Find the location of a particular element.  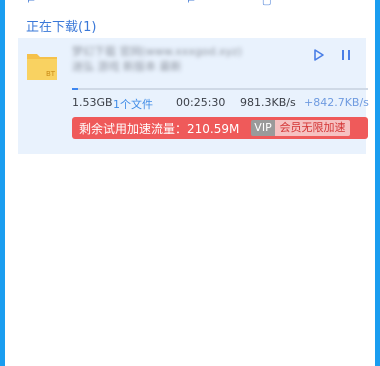

trial-acceleration-banner: 剩余试用加速流量：210.59M VIP 会员无限加速 is located at coordinates (220, 128).